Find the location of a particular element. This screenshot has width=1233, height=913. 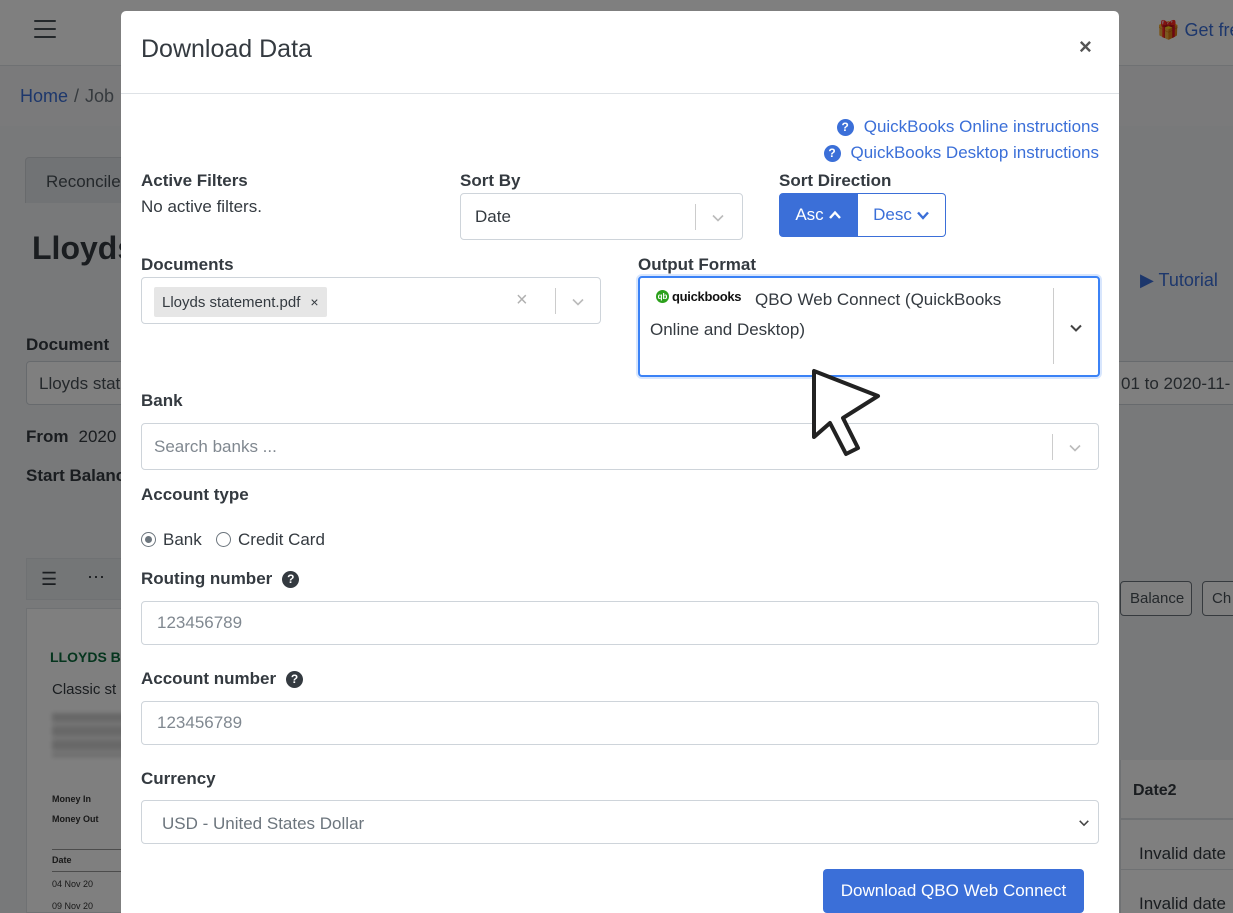

documents-label: Documents is located at coordinates (187, 264).